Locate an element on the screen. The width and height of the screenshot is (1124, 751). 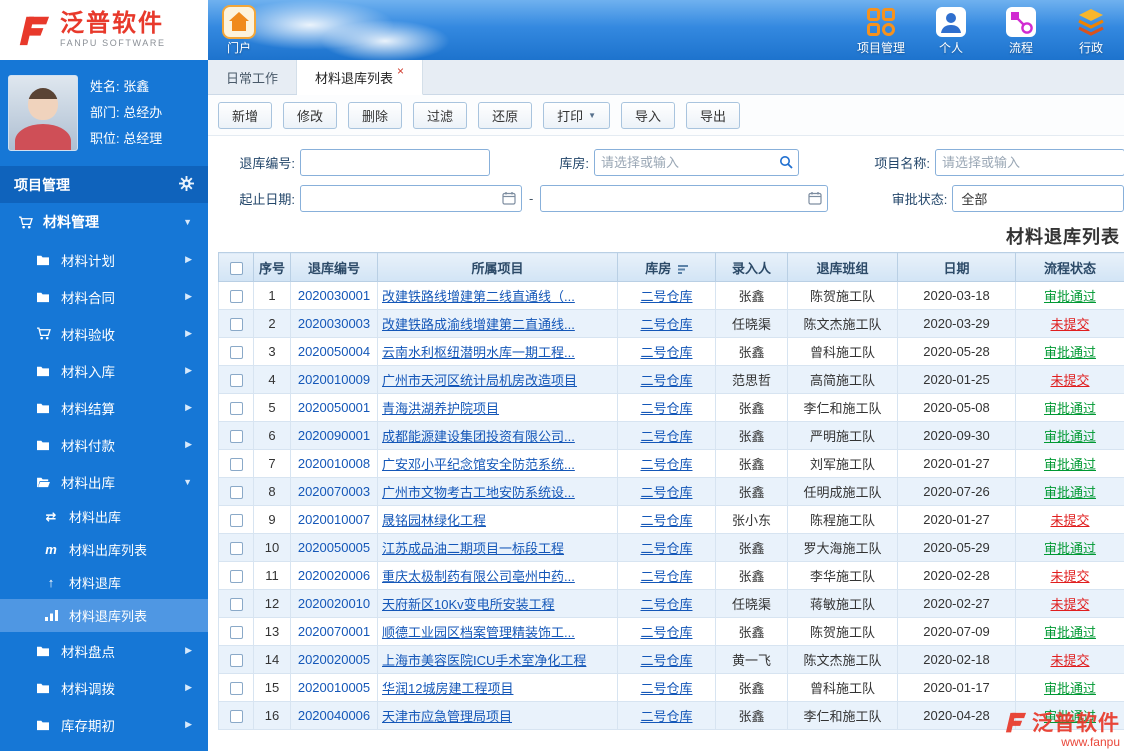
filter-button: 过滤 is located at coordinates (440, 115).